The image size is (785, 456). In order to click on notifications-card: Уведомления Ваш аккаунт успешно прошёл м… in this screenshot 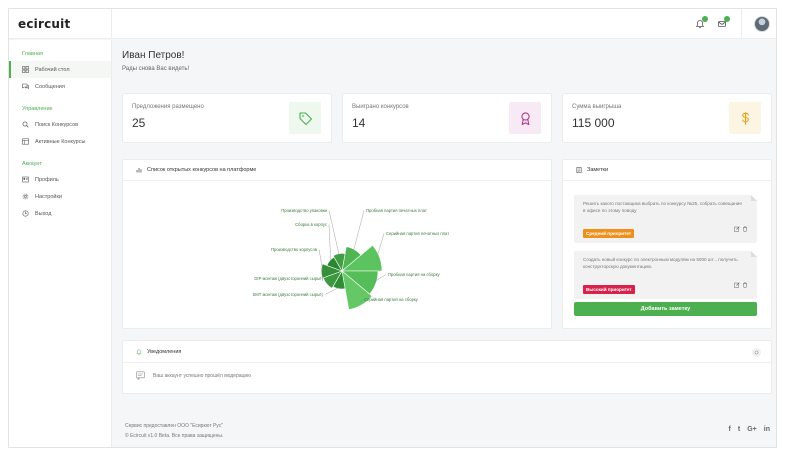, I will do `click(447, 367)`.